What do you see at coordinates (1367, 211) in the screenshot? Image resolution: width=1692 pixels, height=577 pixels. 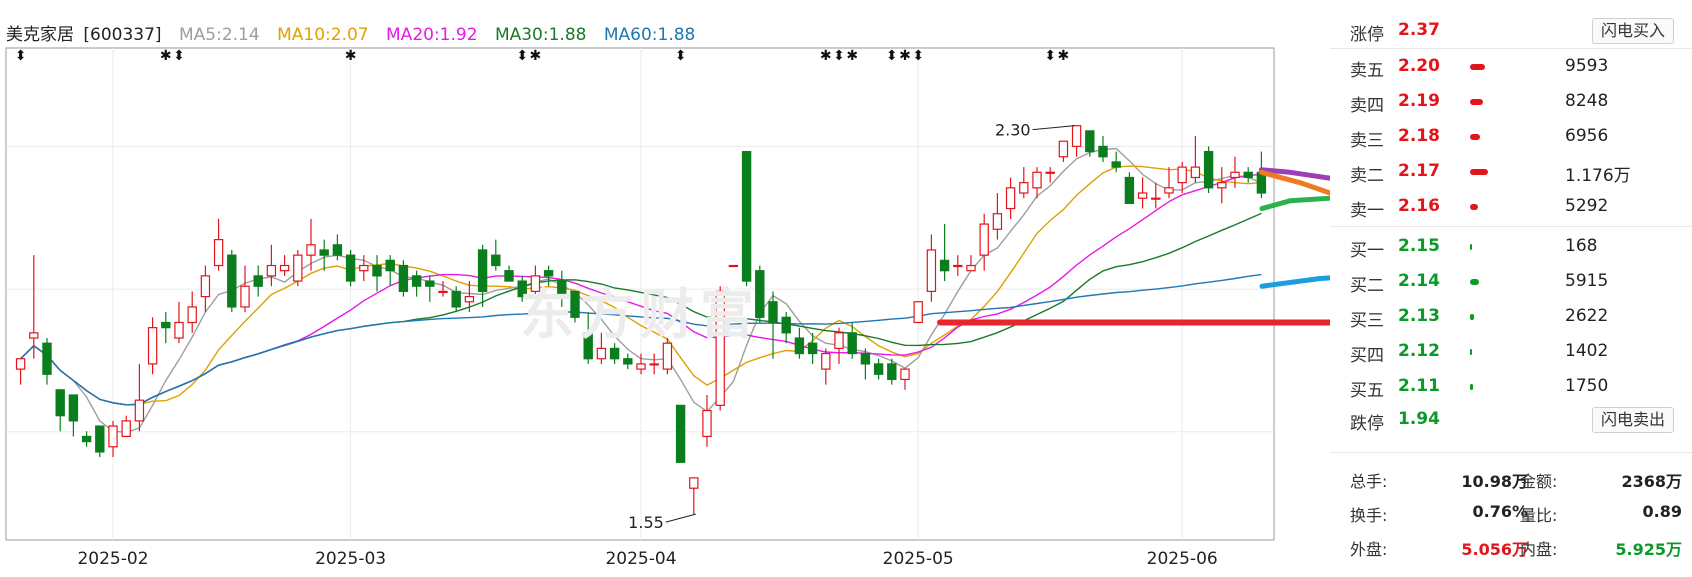 I see `ask-level-label: 卖一` at bounding box center [1367, 211].